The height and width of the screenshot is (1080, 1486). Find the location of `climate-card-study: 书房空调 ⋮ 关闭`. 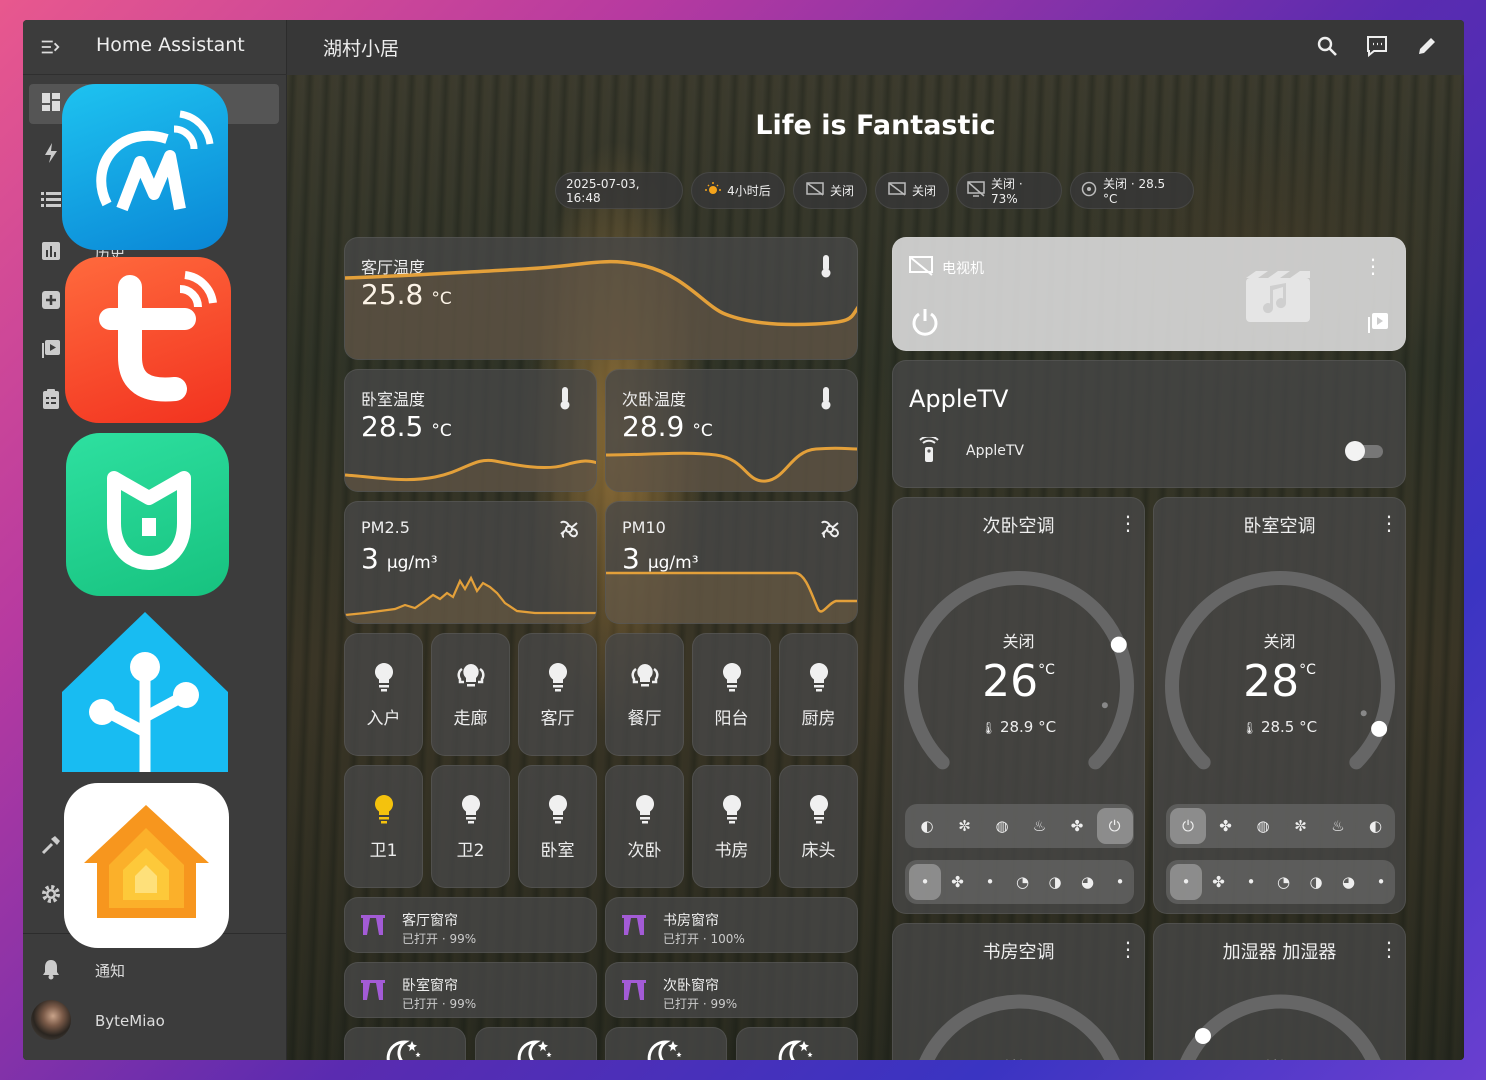

climate-card-study: 书房空调 ⋮ 关闭 is located at coordinates (1018, 991).